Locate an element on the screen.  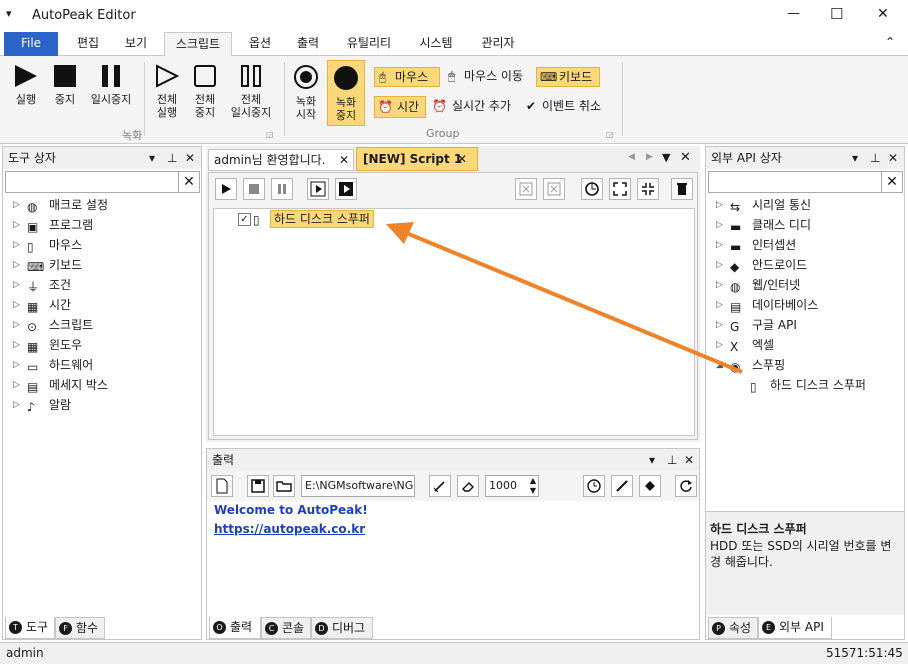
editor-stop-button is located at coordinates (254, 189).